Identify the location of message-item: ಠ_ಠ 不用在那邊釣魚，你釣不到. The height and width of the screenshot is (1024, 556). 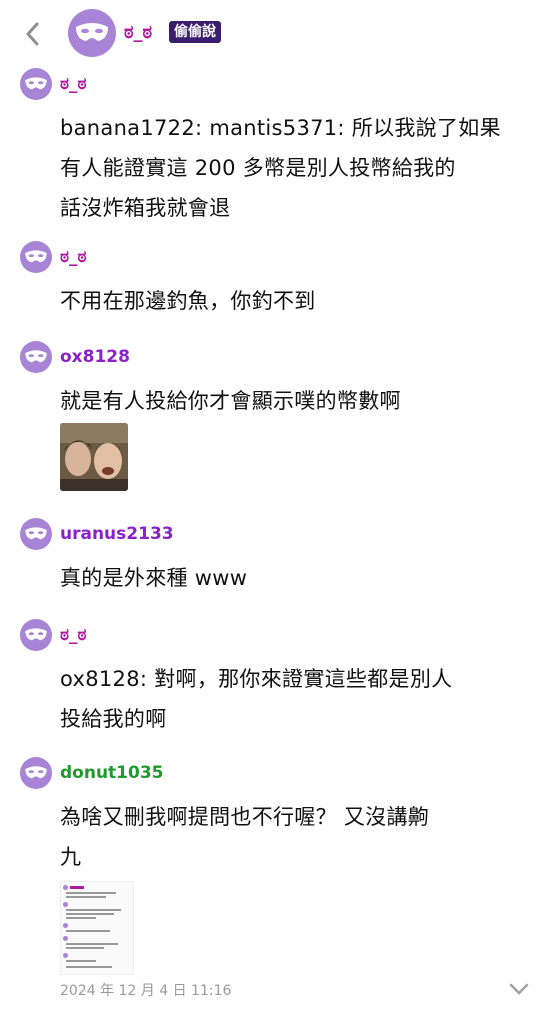
(280, 281).